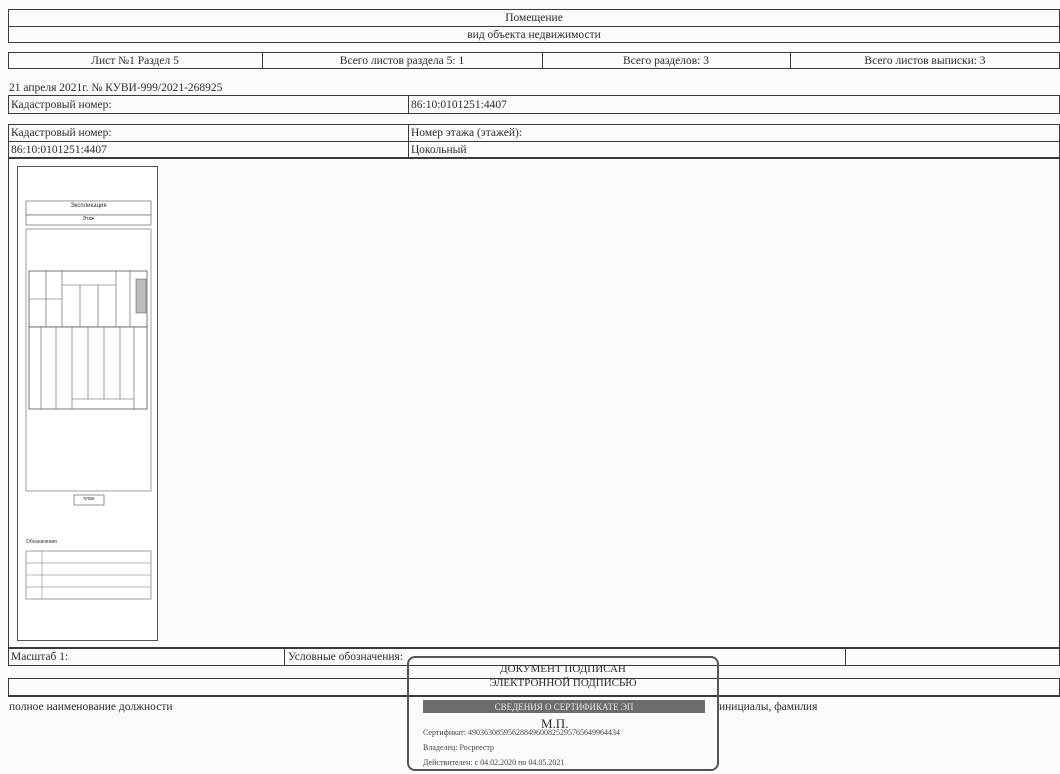  Describe the element at coordinates (494, 762) in the screenshot. I see `certificate-validity: Действителен: с 04.02.2020 по 04.05.2021` at that location.